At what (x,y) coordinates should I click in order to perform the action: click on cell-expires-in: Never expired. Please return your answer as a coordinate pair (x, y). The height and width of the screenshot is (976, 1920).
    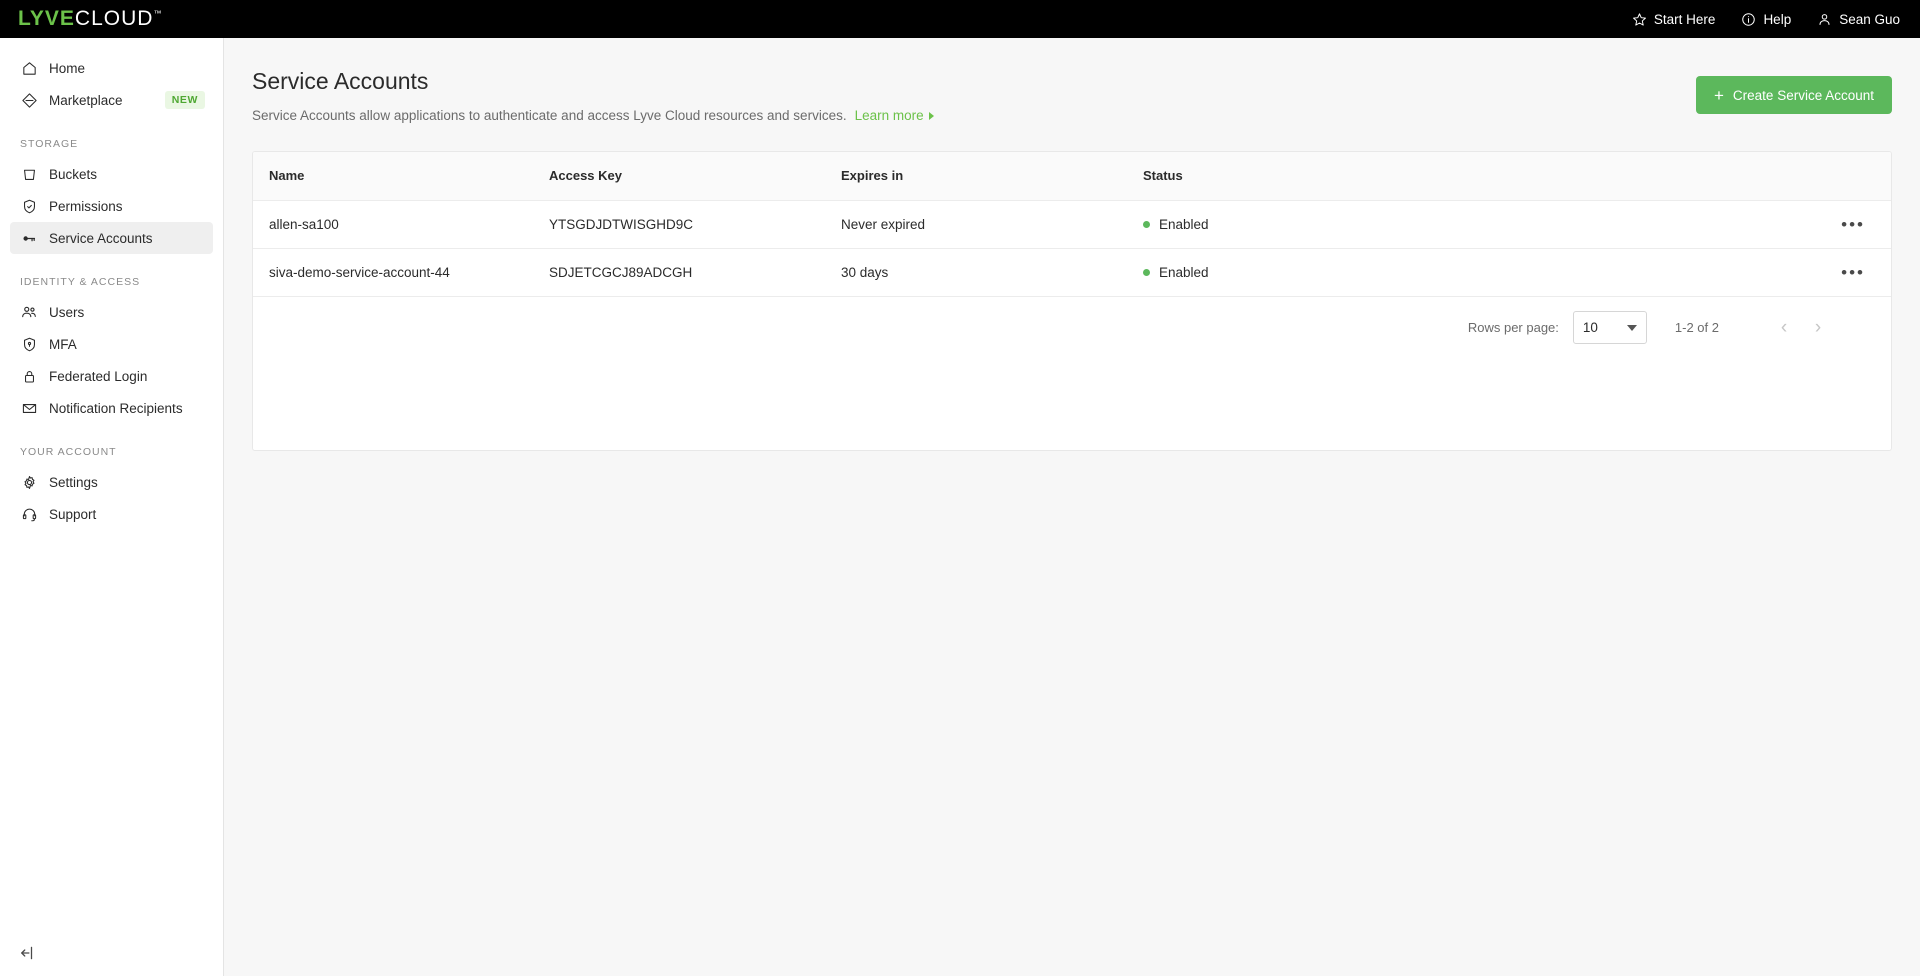
    Looking at the image, I should click on (976, 224).